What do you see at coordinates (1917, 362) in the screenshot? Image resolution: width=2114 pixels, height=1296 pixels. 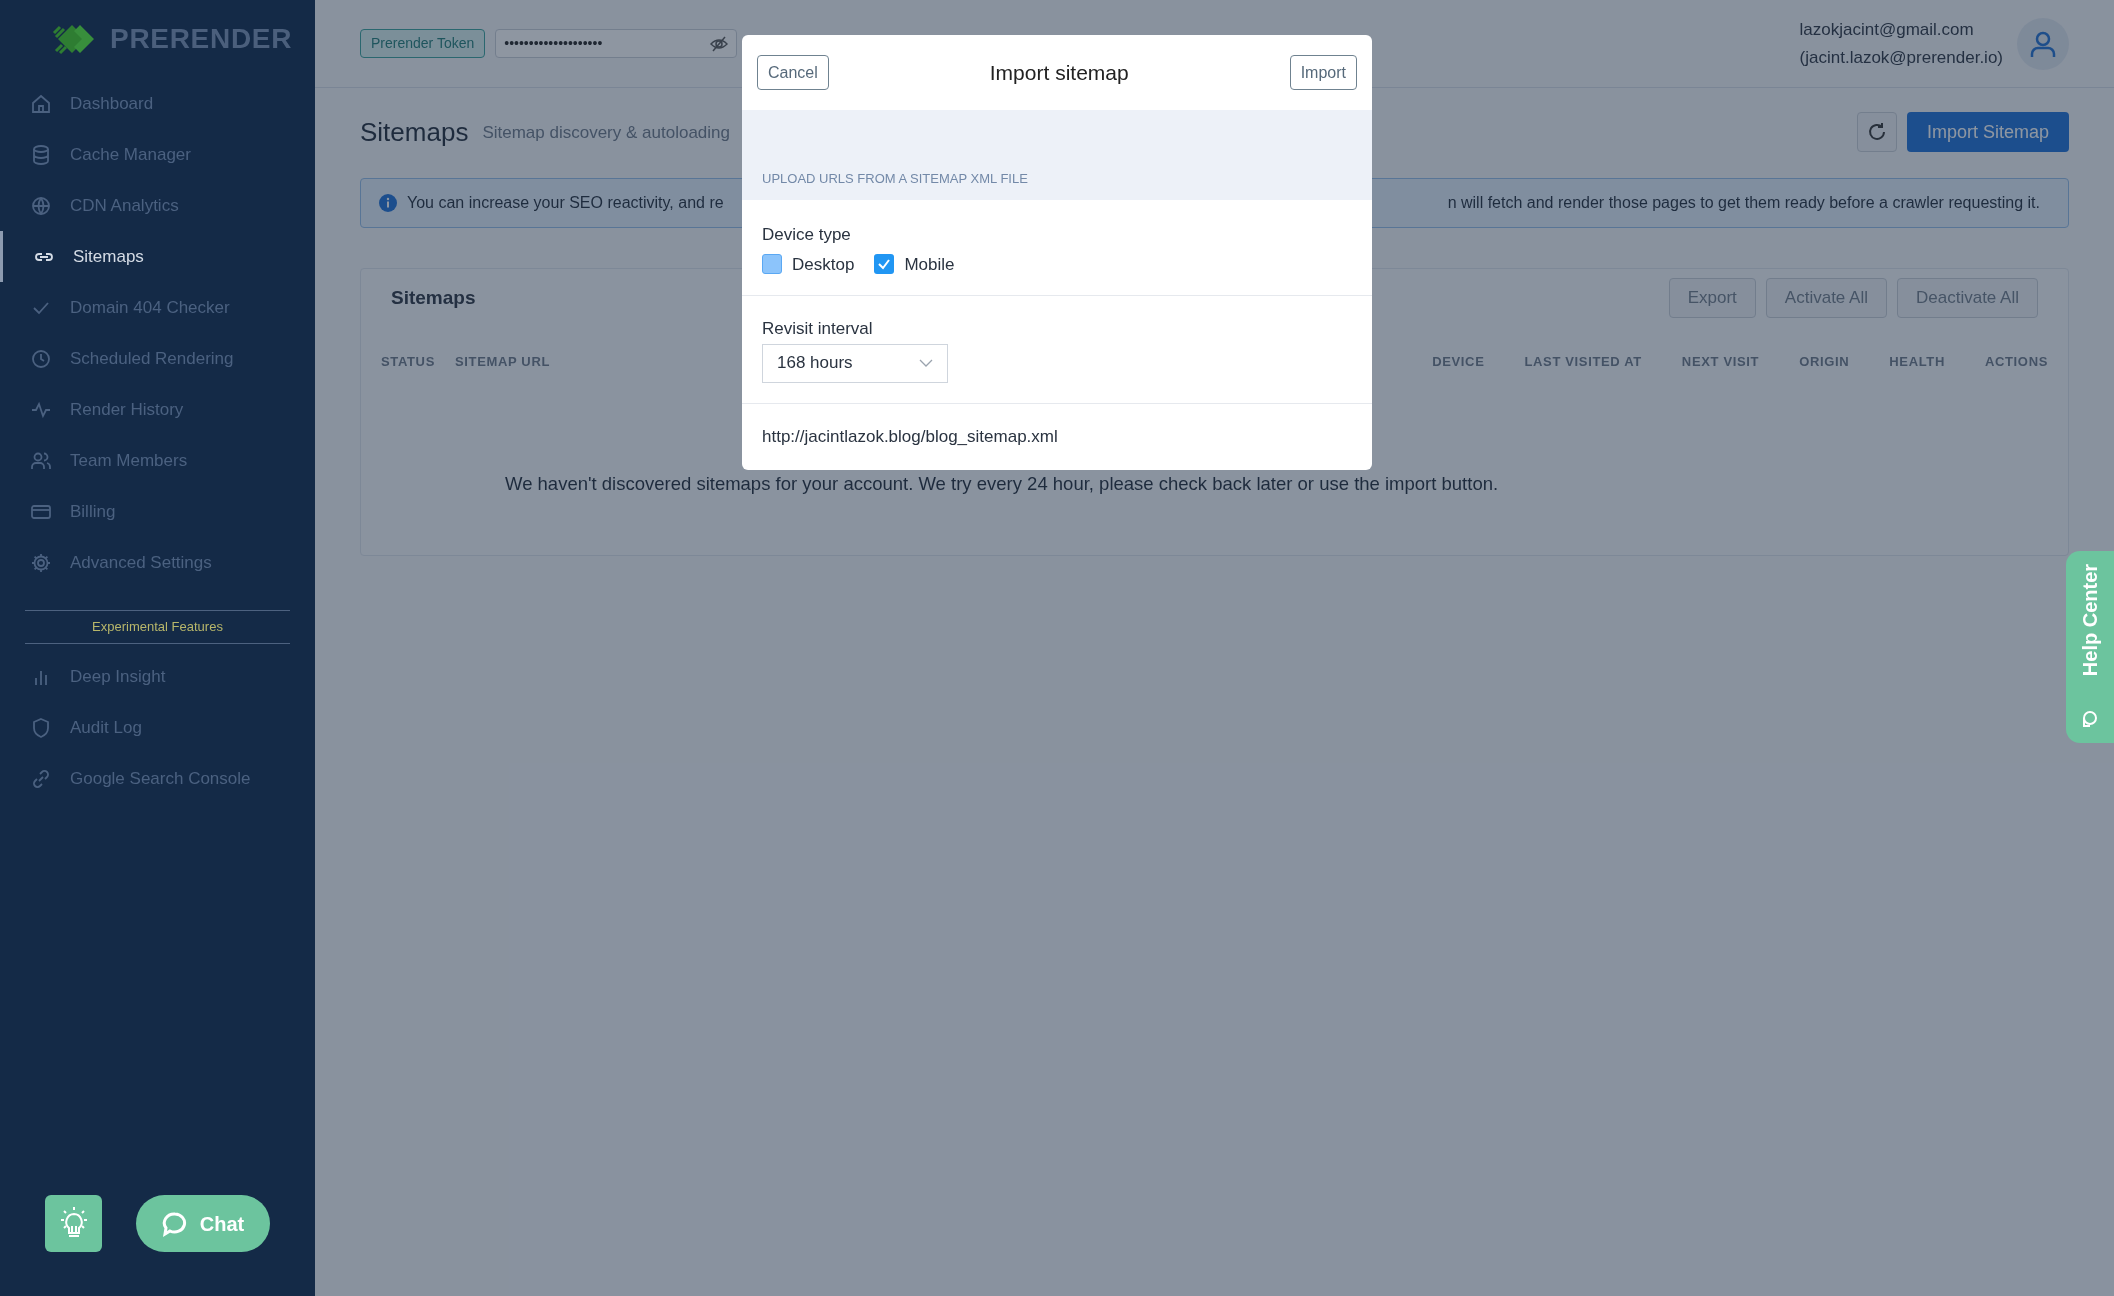 I see `column-header: HEALTH` at bounding box center [1917, 362].